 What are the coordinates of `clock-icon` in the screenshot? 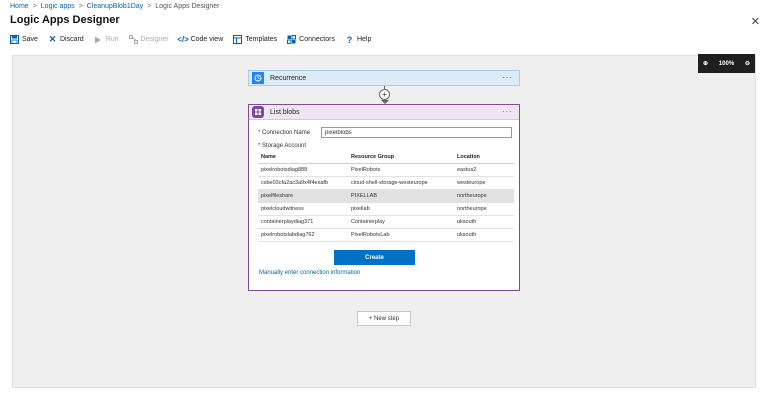 It's located at (258, 78).